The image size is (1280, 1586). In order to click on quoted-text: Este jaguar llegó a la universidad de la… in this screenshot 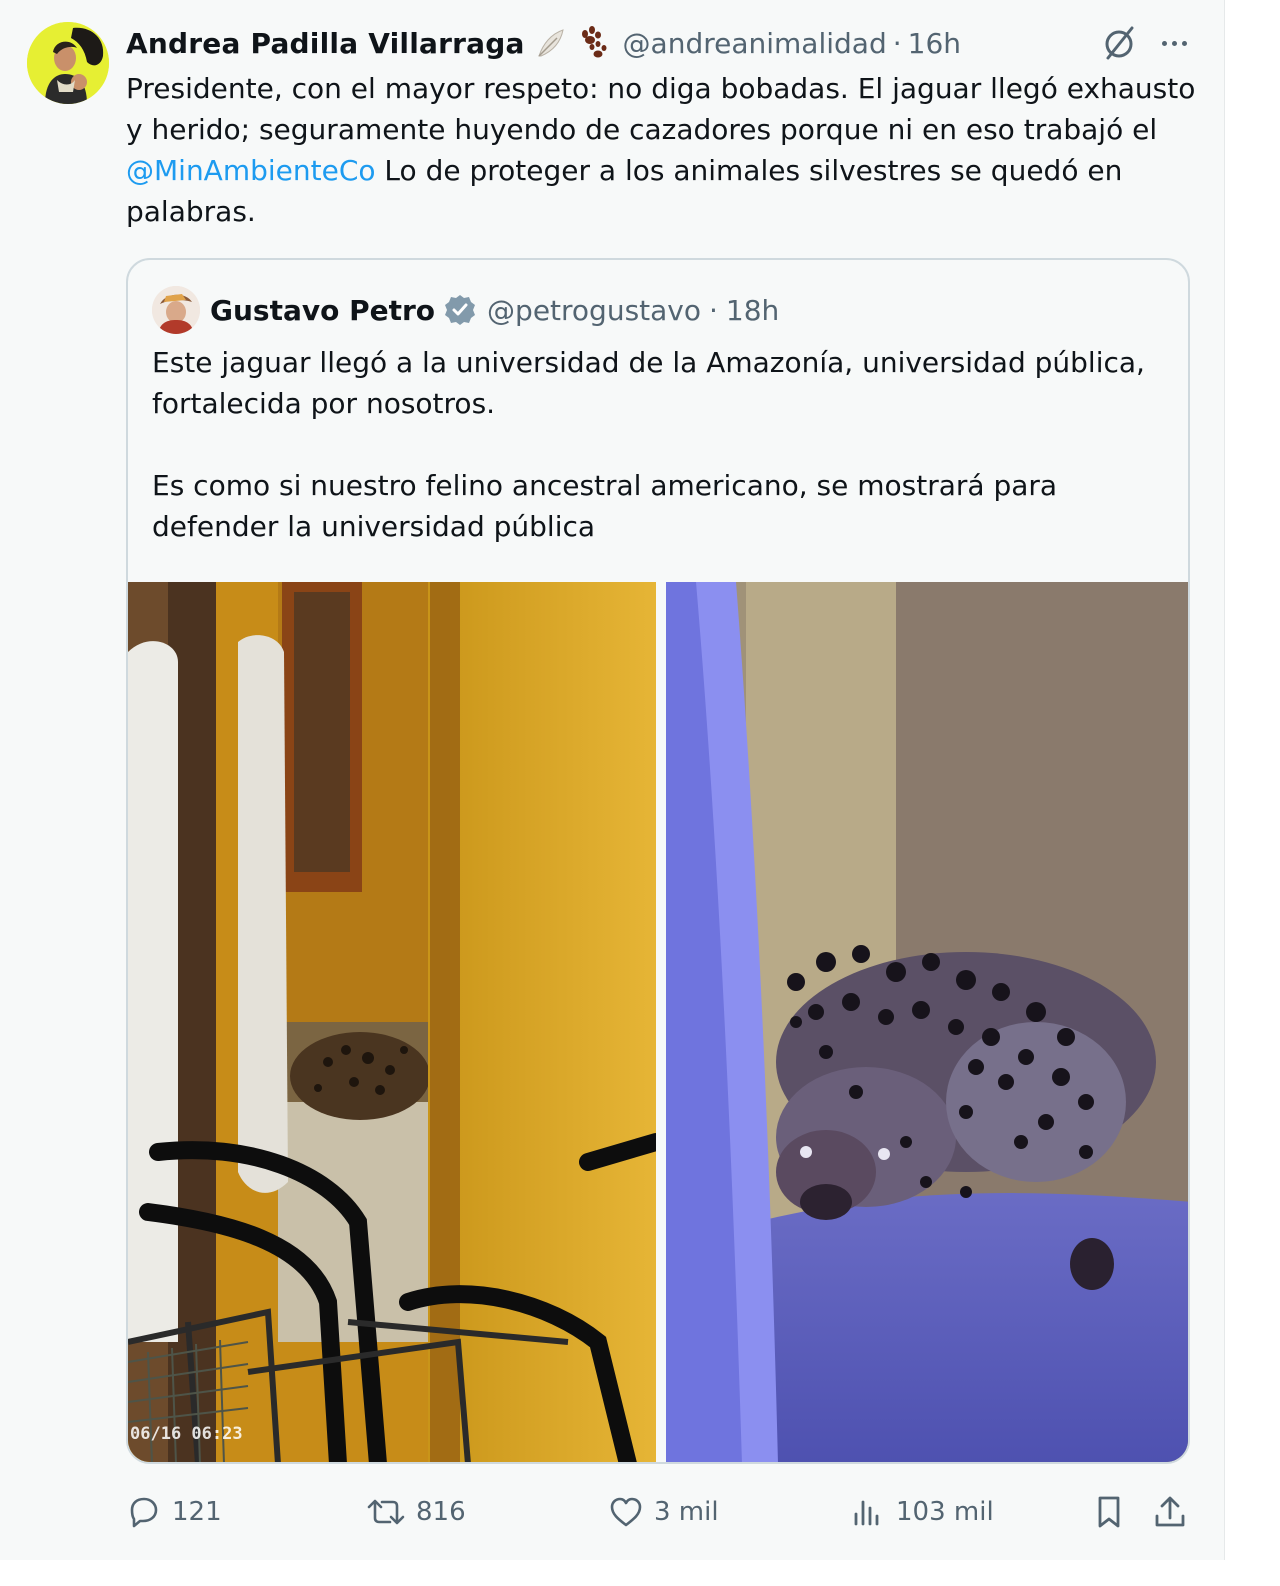, I will do `click(657, 465)`.